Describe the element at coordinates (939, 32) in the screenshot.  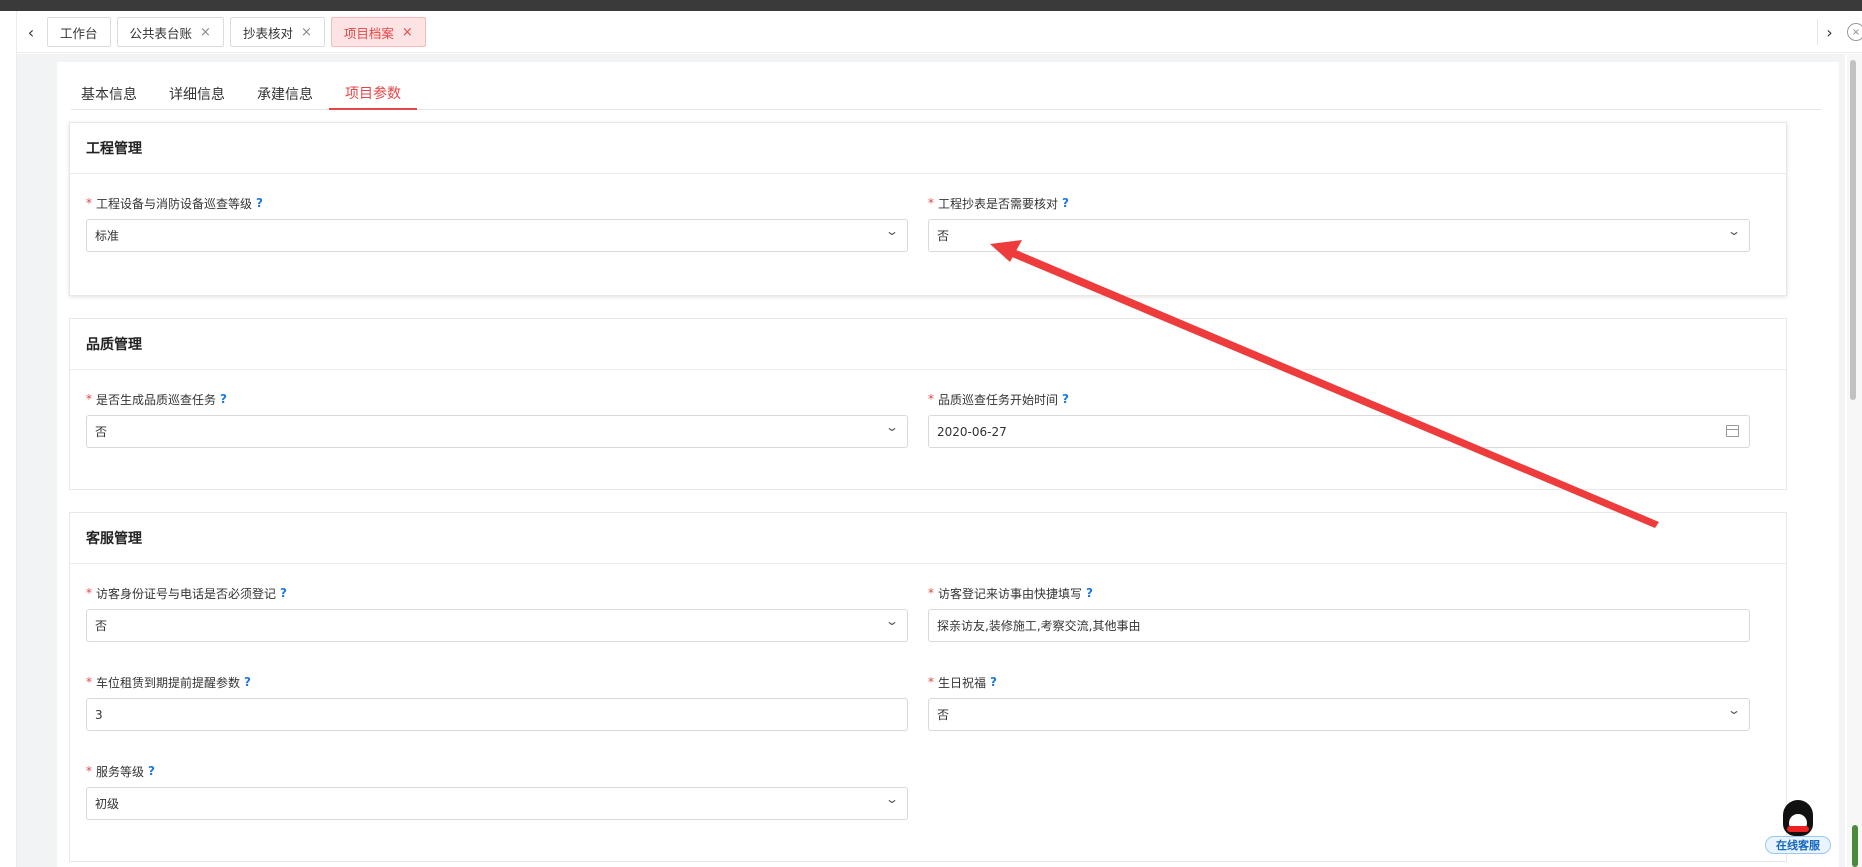
I see `page-tab-bar: ‹ 工作台 公共表台账 × 抄表核对 × 项目档案 × › ×` at that location.